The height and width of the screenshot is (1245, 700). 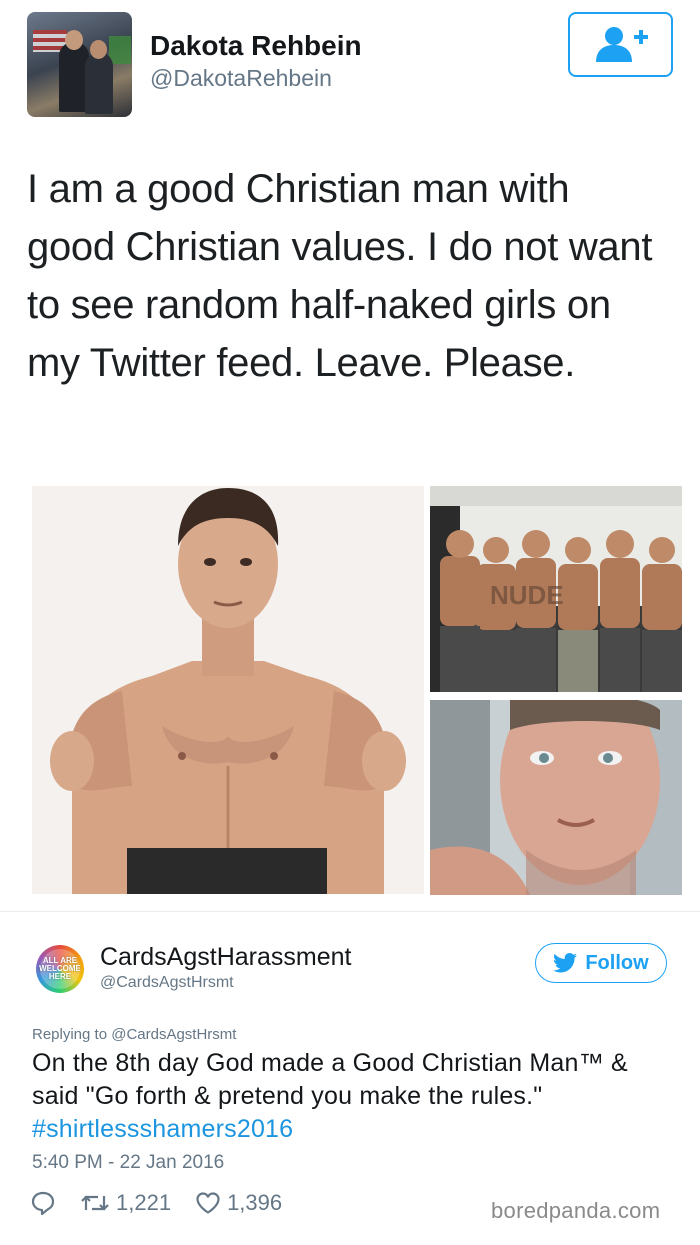 I want to click on author-handle: @DakotaRehbein, so click(x=241, y=78).